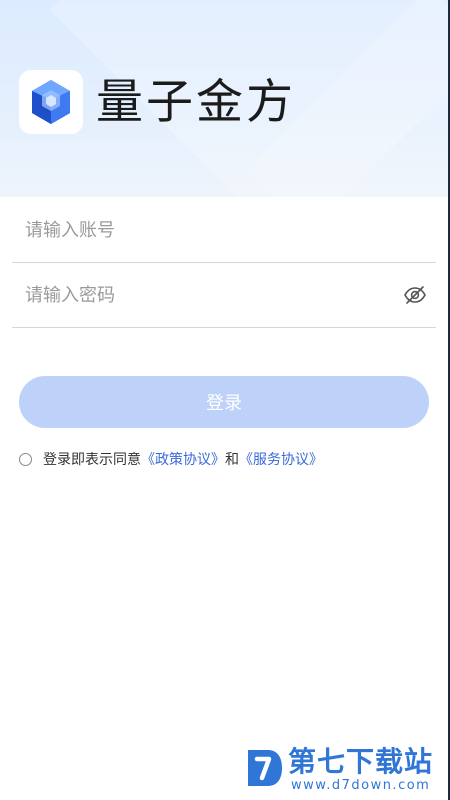 Image resolution: width=450 pixels, height=800 pixels. I want to click on agreement-radio, so click(25, 459).